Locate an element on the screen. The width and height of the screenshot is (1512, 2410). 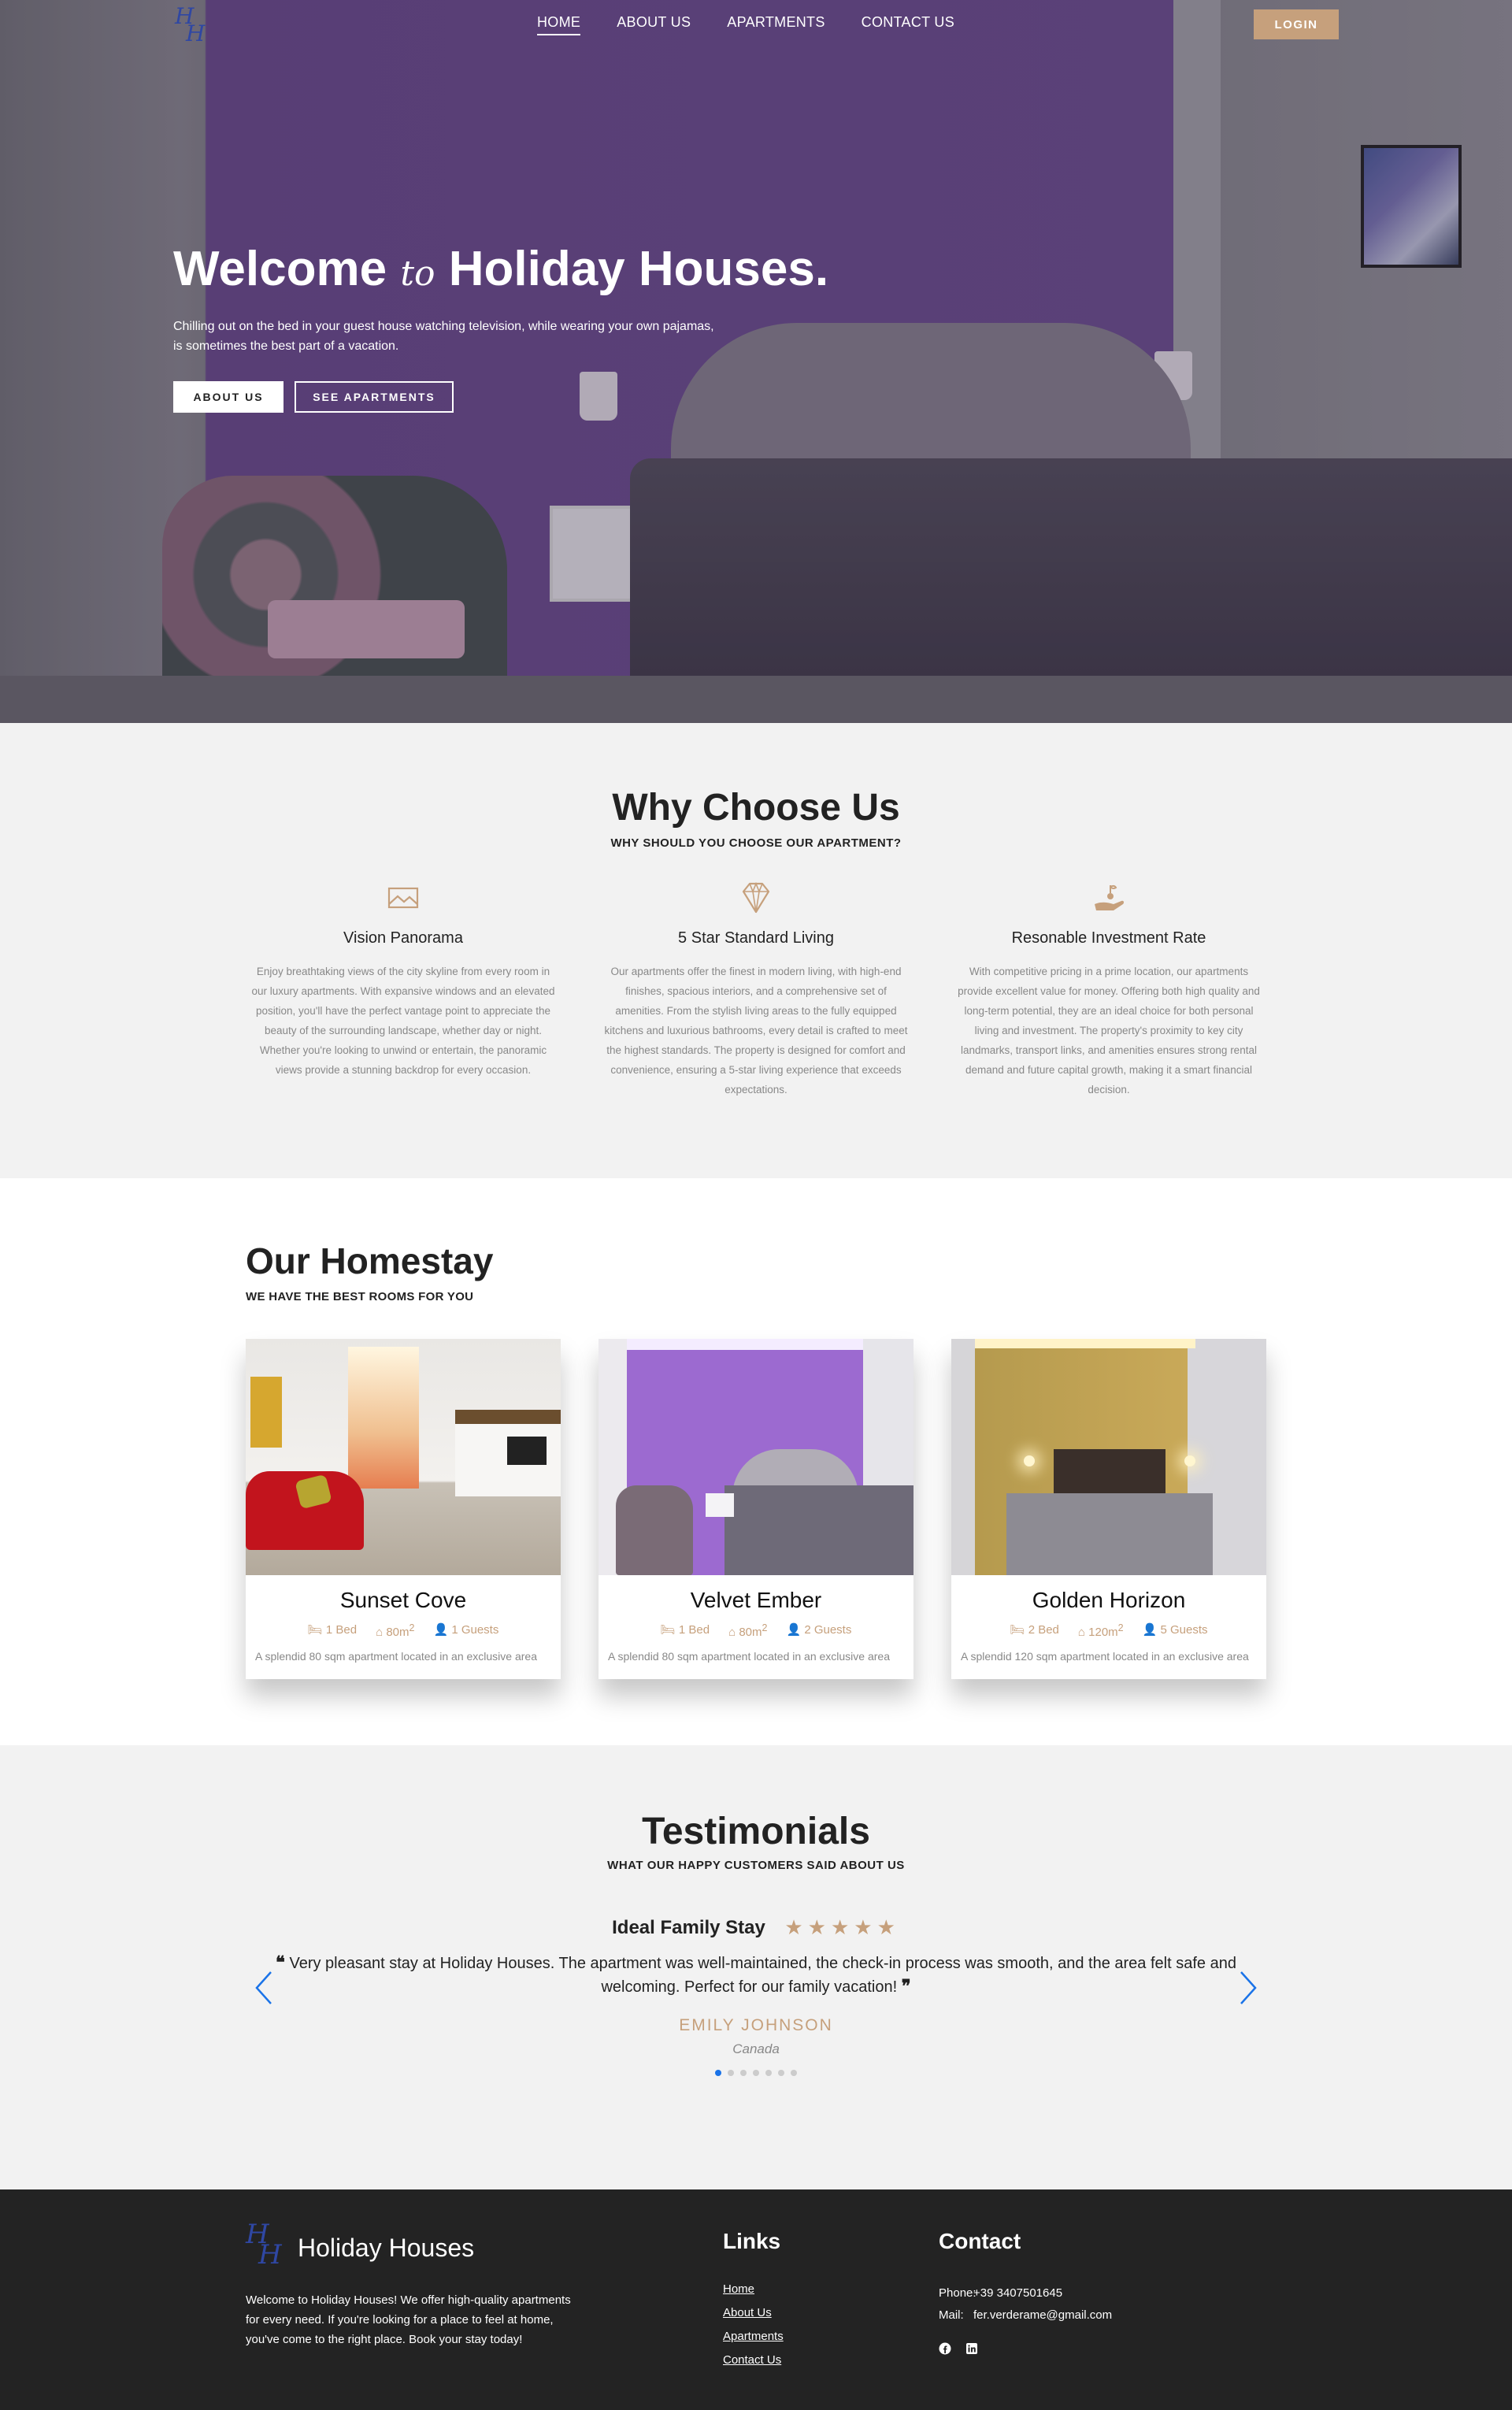
see-apartments-button: SEE APARTMENTS is located at coordinates (374, 397).